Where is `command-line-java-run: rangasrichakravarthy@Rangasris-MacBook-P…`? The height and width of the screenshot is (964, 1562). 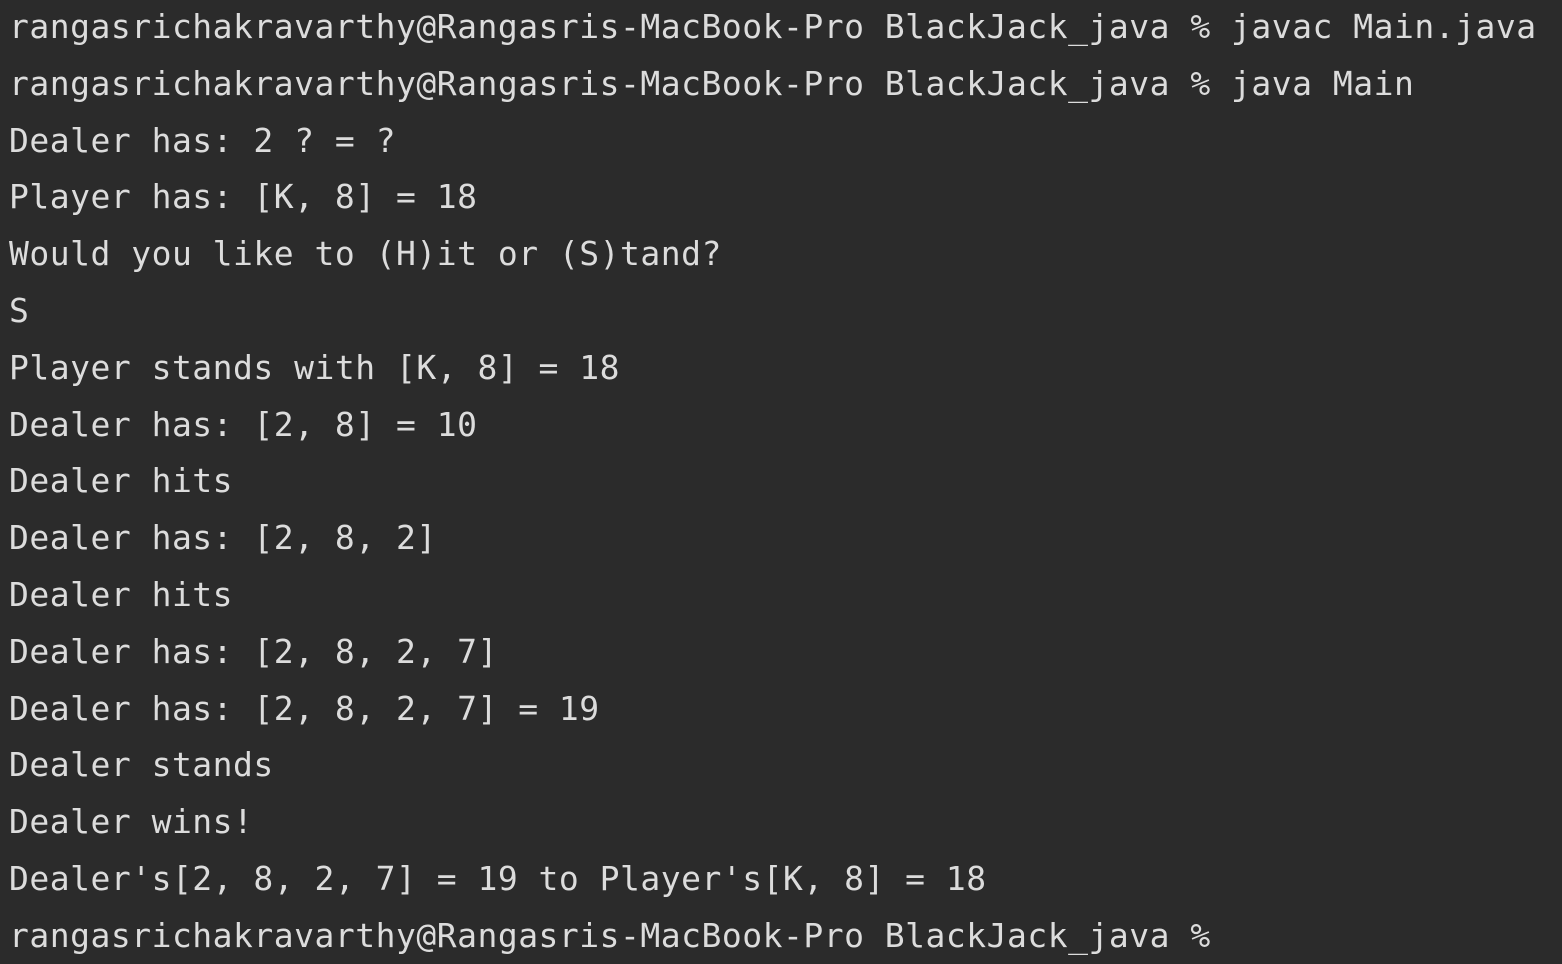 command-line-java-run: rangasrichakravarthy@Rangasris-MacBook-P… is located at coordinates (712, 83).